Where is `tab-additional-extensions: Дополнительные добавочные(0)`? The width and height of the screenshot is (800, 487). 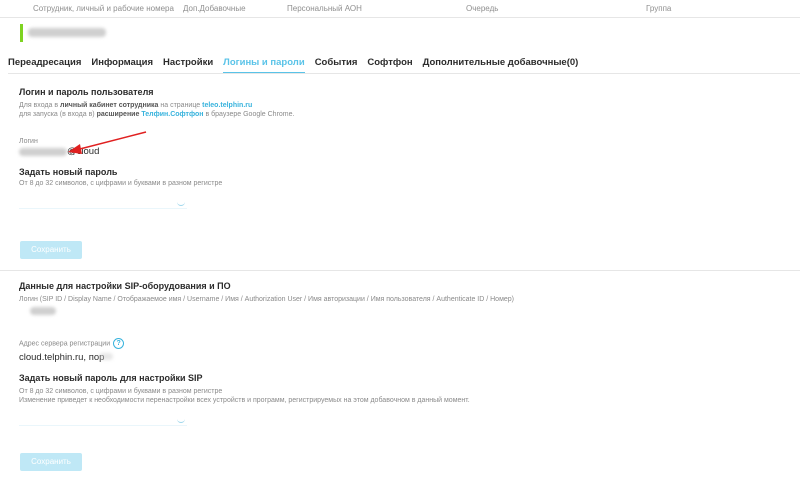
tab-additional-extensions: Дополнительные добавочные(0) is located at coordinates (501, 65).